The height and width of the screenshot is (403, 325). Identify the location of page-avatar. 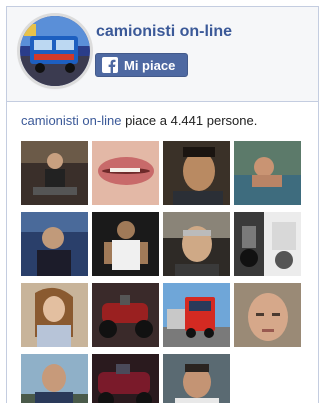
(55, 51).